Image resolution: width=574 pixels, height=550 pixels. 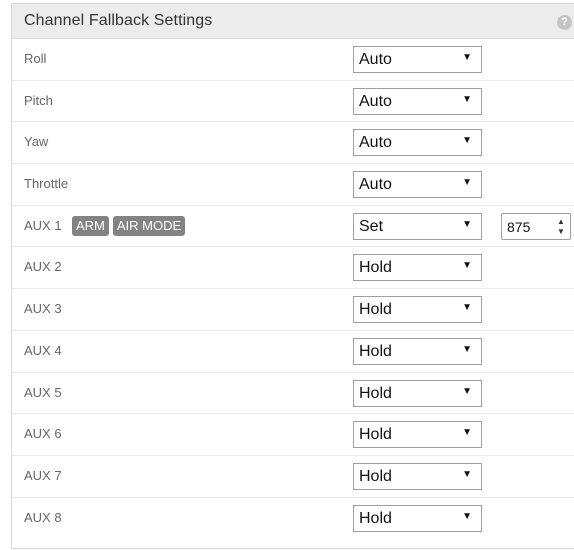 What do you see at coordinates (417, 226) in the screenshot?
I see `fallback-mode-select: Set ▼` at bounding box center [417, 226].